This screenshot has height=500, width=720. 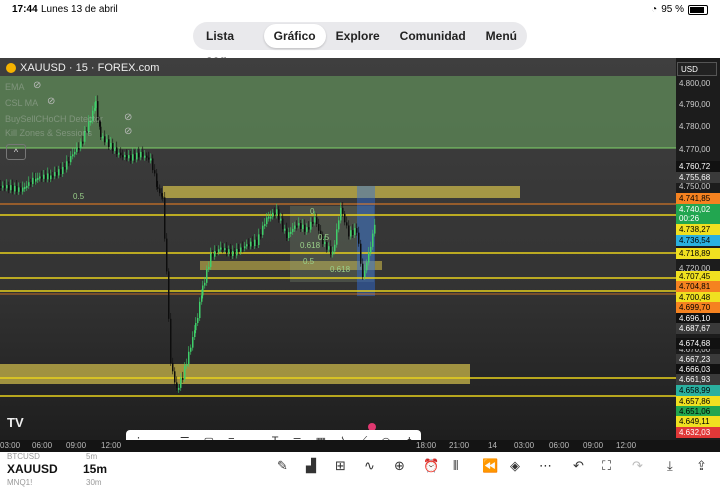 What do you see at coordinates (698, 379) in the screenshot?
I see `price-label: 4.661,93` at bounding box center [698, 379].